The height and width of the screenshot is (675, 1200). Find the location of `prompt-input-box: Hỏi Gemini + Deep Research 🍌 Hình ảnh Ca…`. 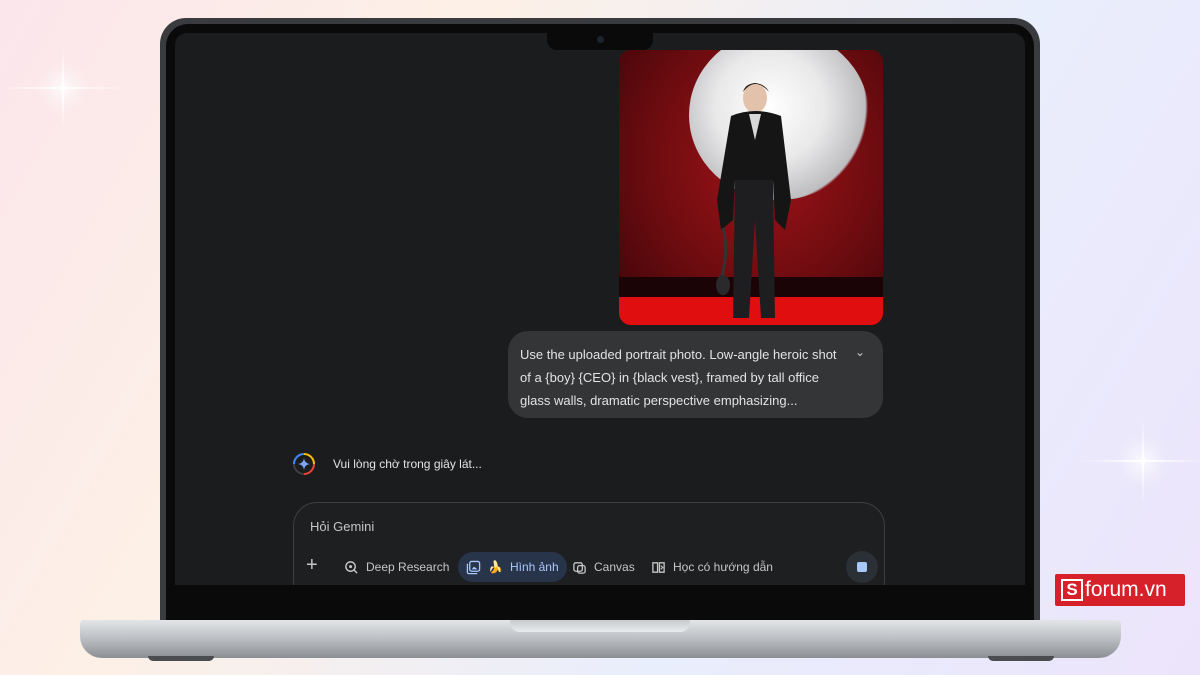

prompt-input-box: Hỏi Gemini + Deep Research 🍌 Hình ảnh Ca… is located at coordinates (589, 543).